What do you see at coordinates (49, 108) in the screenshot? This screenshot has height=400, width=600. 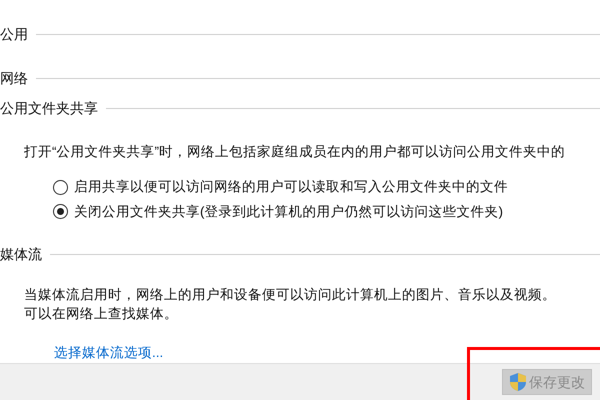 I see `section-heading: 公用文件夹共享` at bounding box center [49, 108].